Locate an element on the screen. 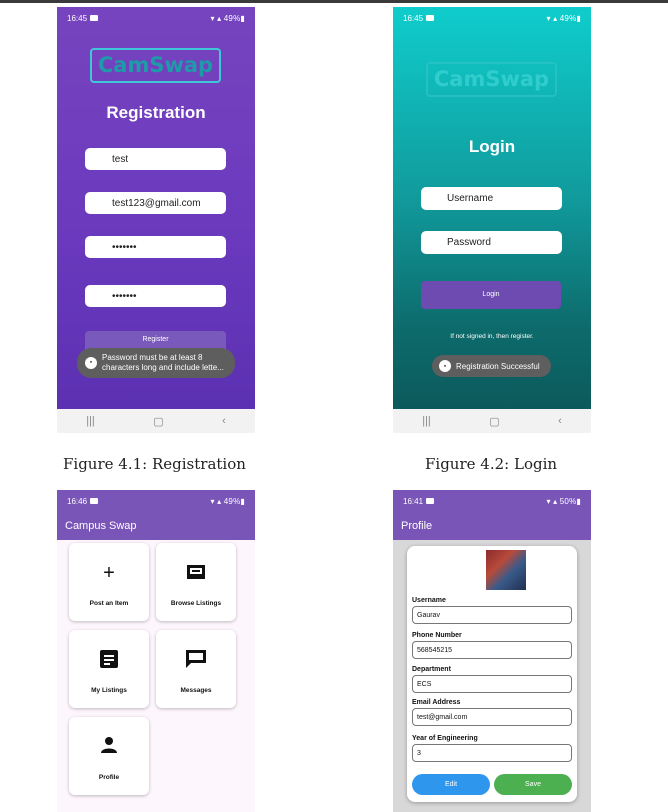 This screenshot has width=668, height=812. login-button: Login is located at coordinates (491, 295).